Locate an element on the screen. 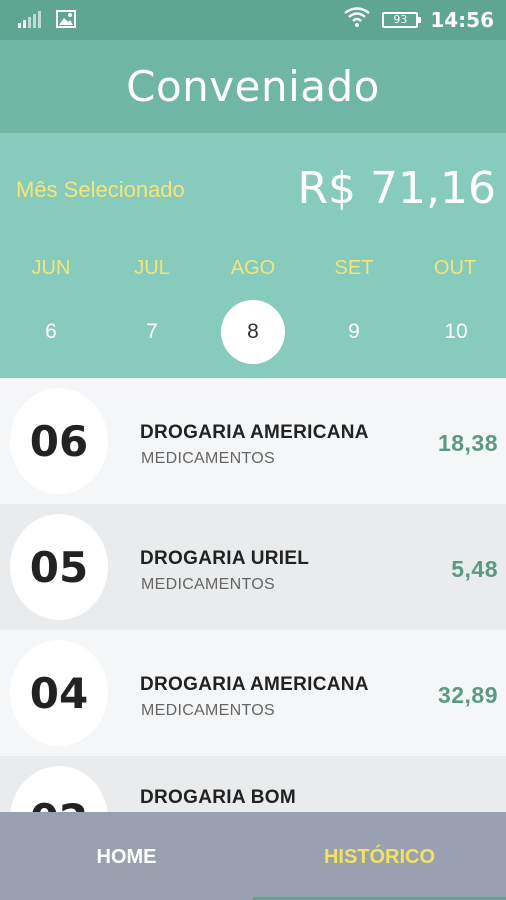 This screenshot has width=506, height=900. transaction-row: 02 DROGARIA BOM is located at coordinates (253, 784).